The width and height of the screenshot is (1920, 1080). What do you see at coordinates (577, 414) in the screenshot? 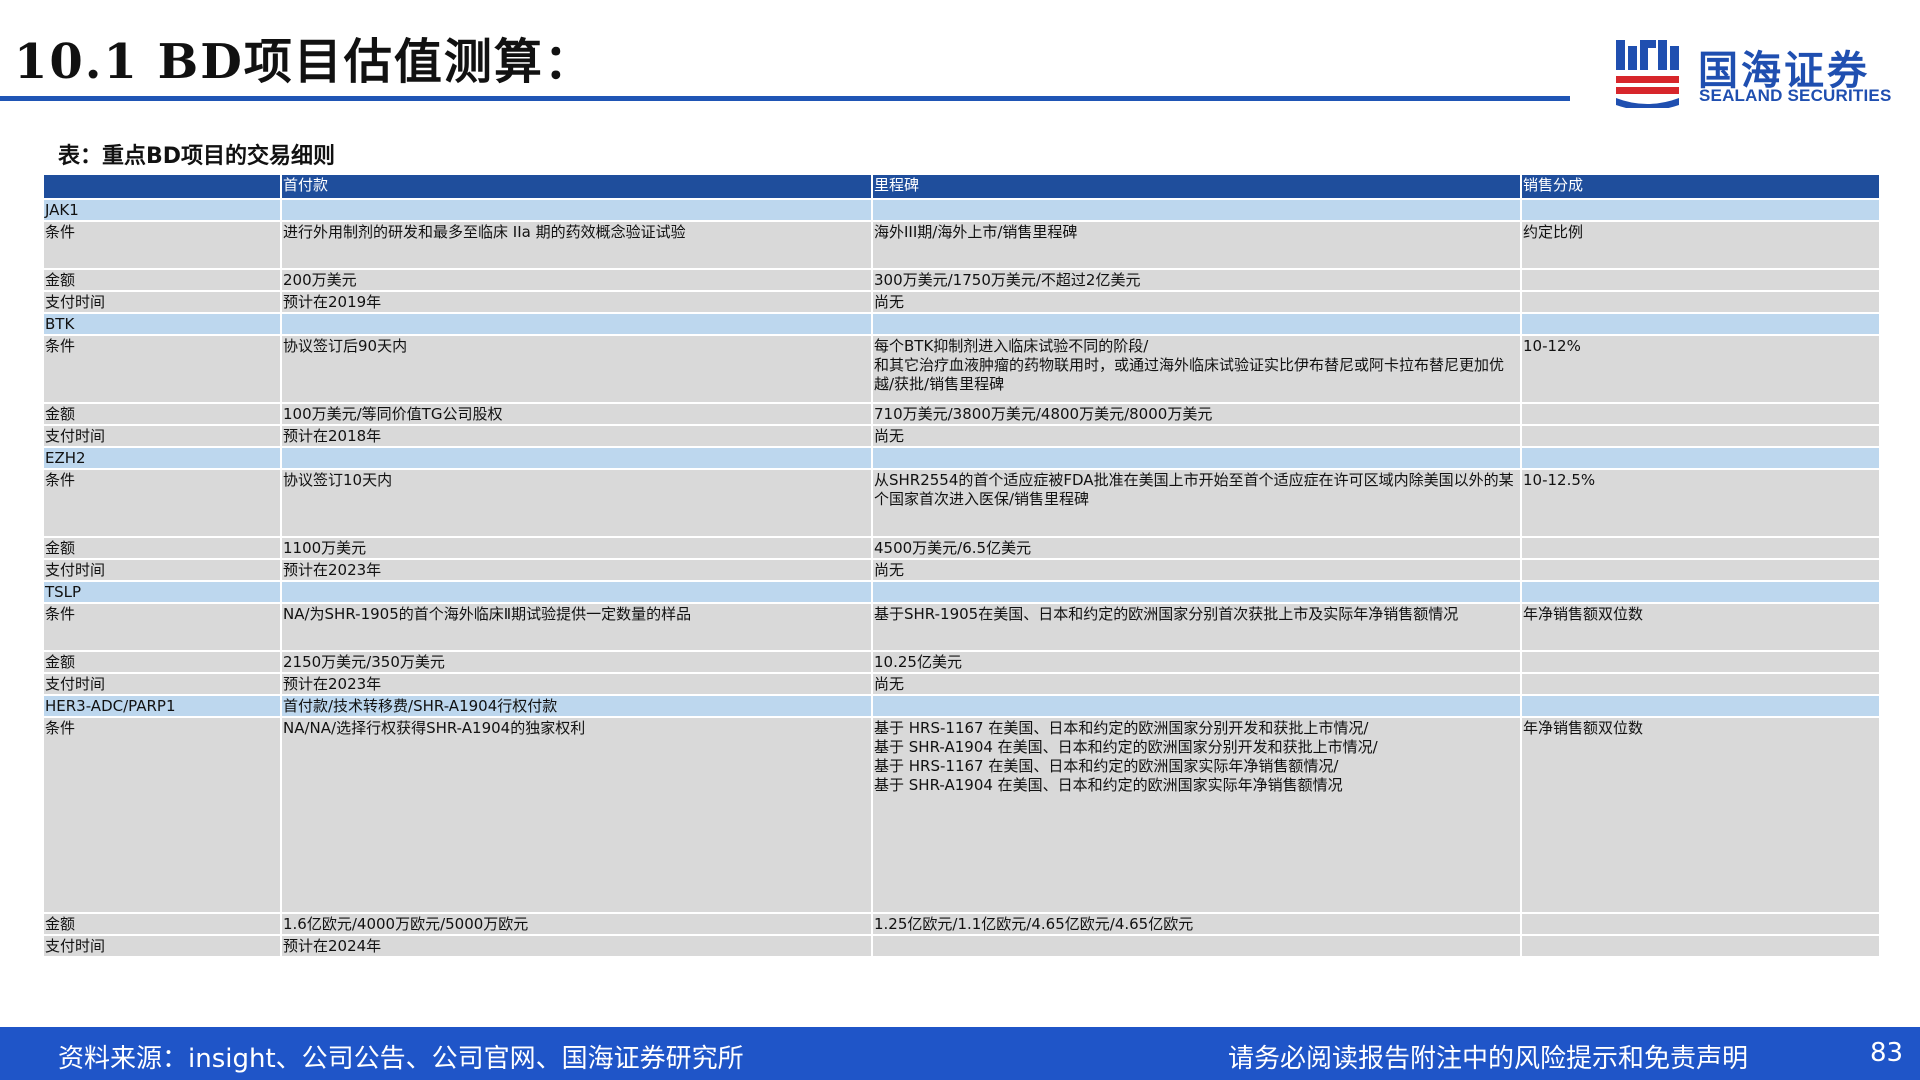
I see `table-cell: 100万美元/等同价值TG公司股权` at bounding box center [577, 414].